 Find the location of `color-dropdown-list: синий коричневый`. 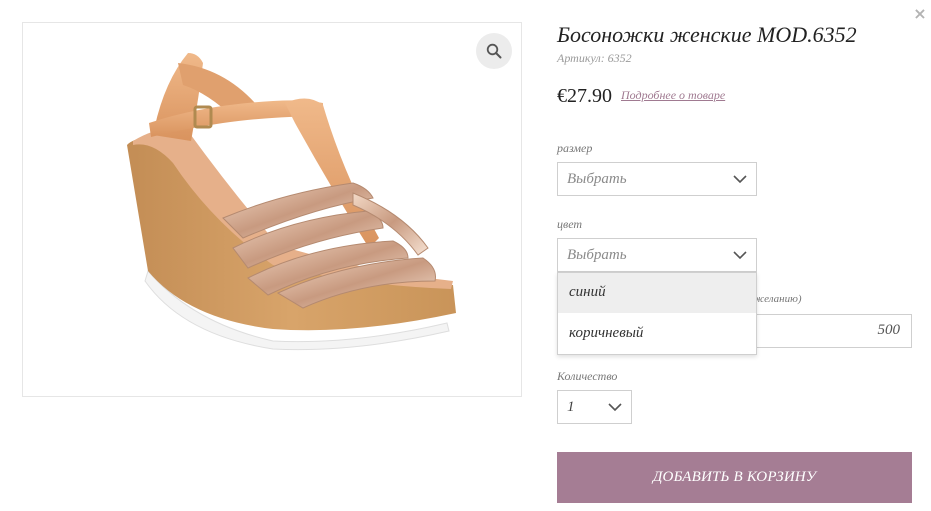

color-dropdown-list: синий коричневый is located at coordinates (657, 313).